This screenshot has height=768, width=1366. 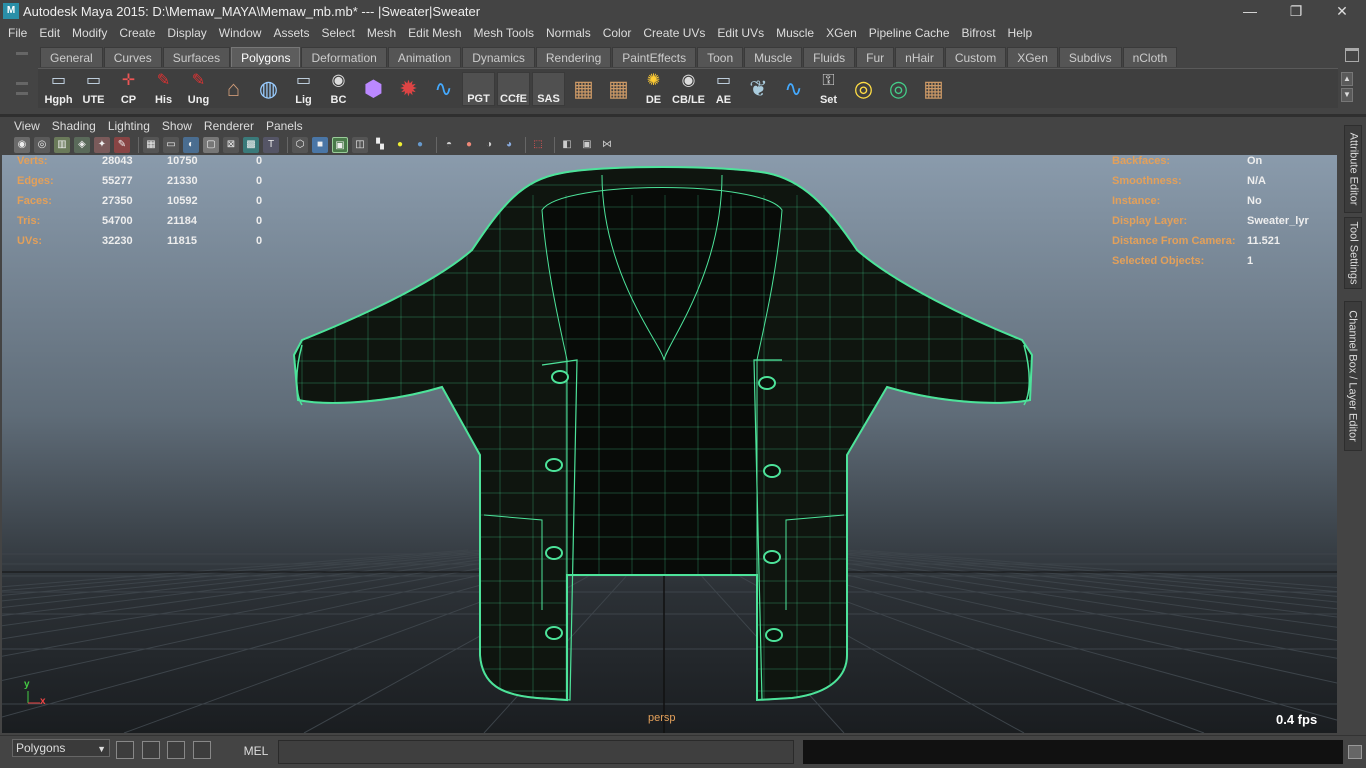 What do you see at coordinates (723, 89) in the screenshot?
I see `shelf-button-ae-19: ▭ AE` at bounding box center [723, 89].